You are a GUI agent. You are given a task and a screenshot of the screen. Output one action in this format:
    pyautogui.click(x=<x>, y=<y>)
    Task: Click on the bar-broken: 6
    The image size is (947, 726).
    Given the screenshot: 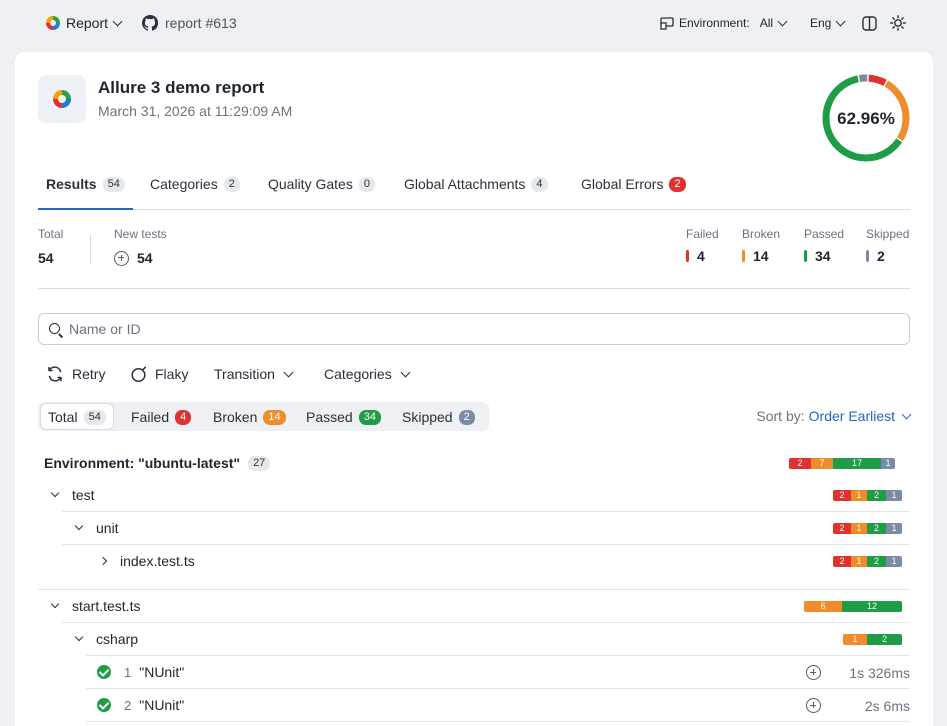 What is the action you would take?
    pyautogui.click(x=823, y=606)
    